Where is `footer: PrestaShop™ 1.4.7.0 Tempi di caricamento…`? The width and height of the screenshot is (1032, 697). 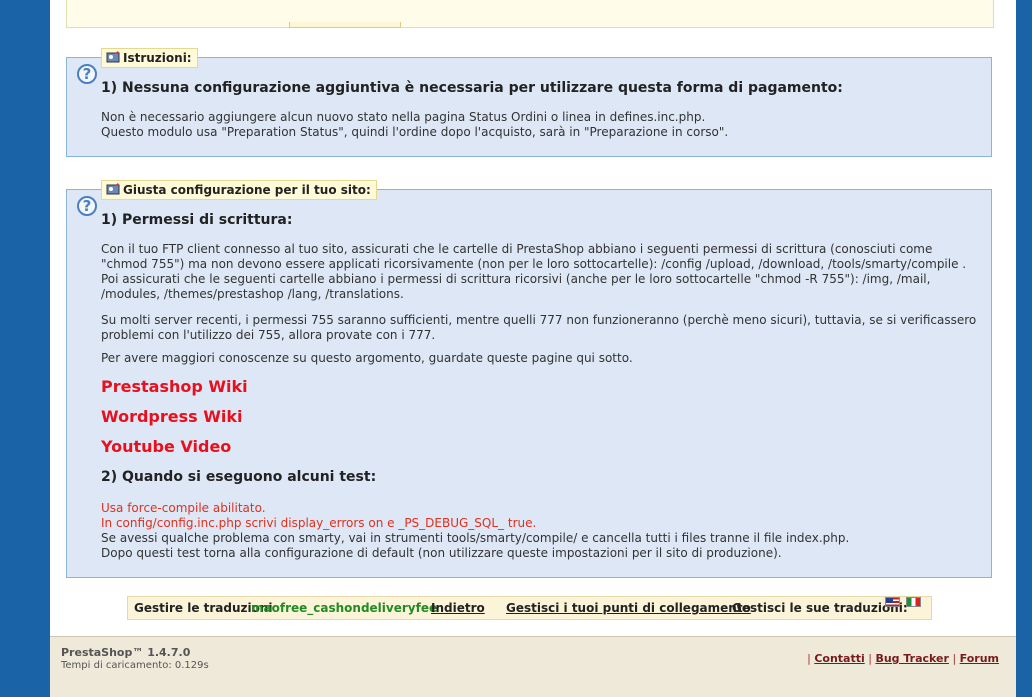 footer: PrestaShop™ 1.4.7.0 Tempi di caricamento… is located at coordinates (533, 666).